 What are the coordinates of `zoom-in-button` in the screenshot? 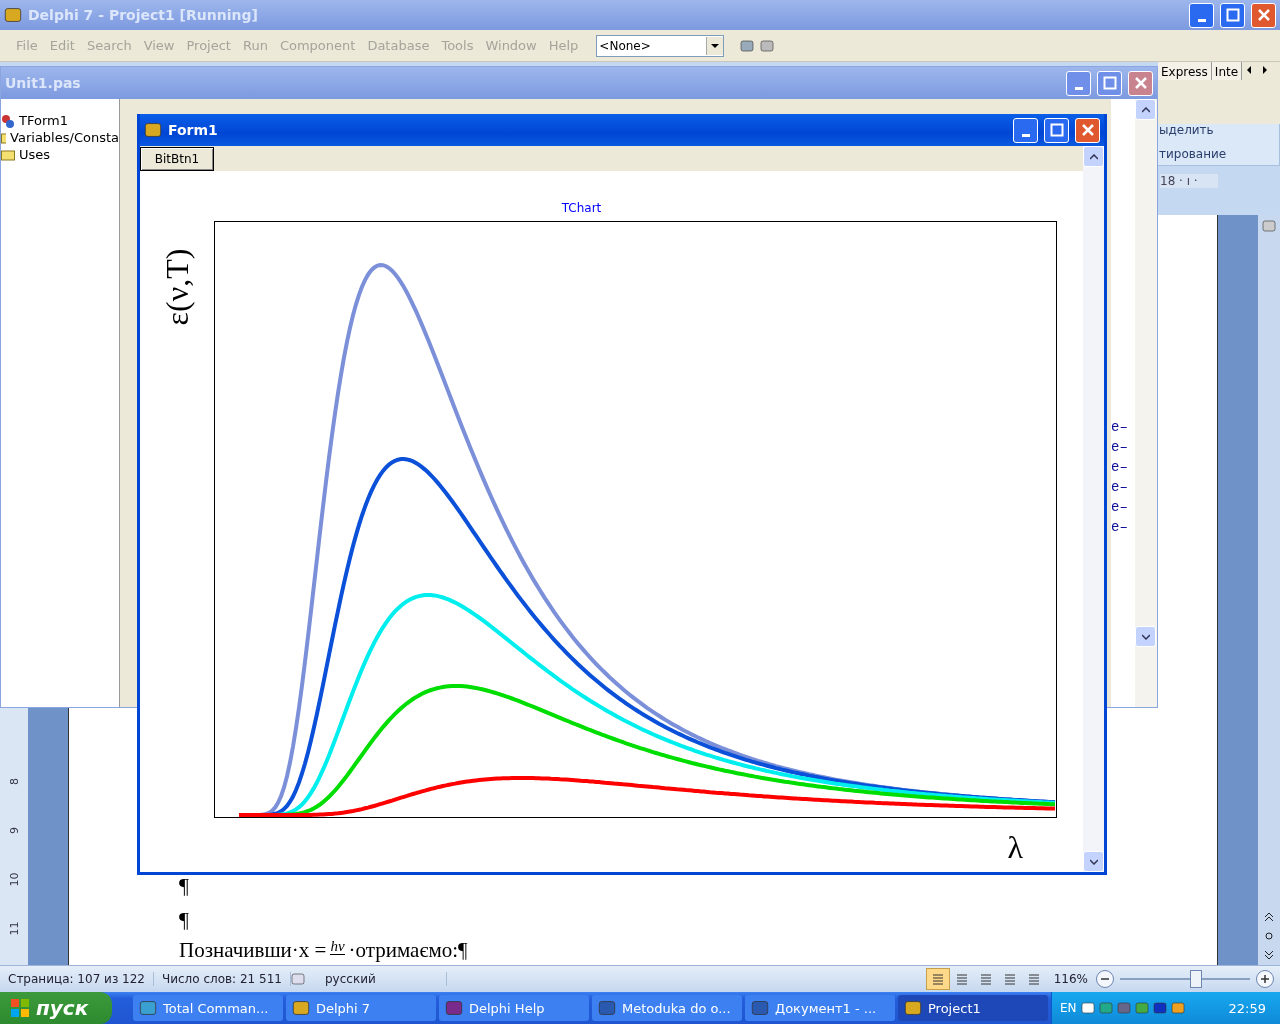 It's located at (1265, 979).